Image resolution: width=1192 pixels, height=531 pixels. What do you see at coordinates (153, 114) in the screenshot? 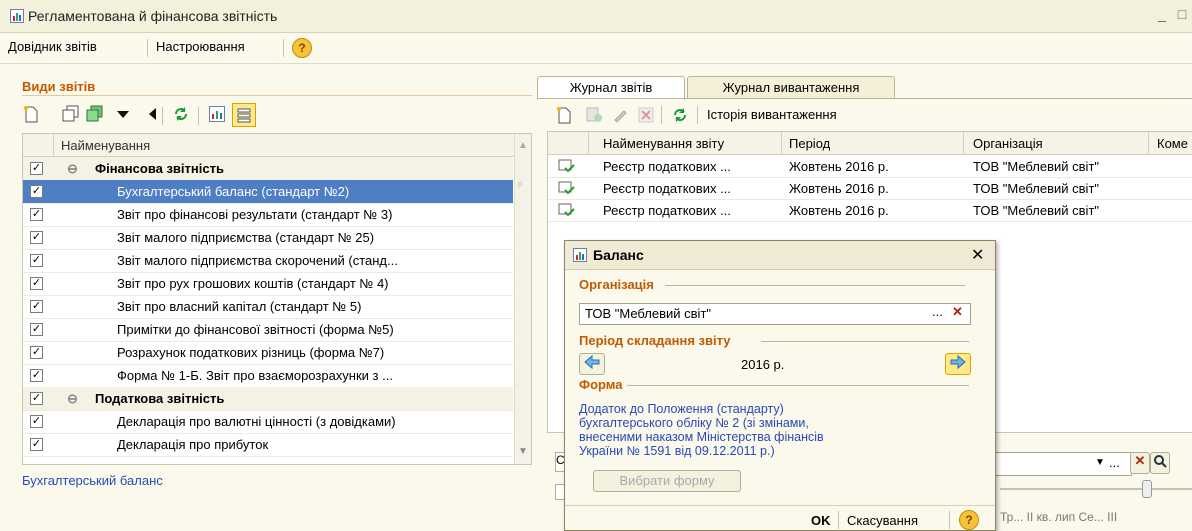
I see `move-left-icon` at bounding box center [153, 114].